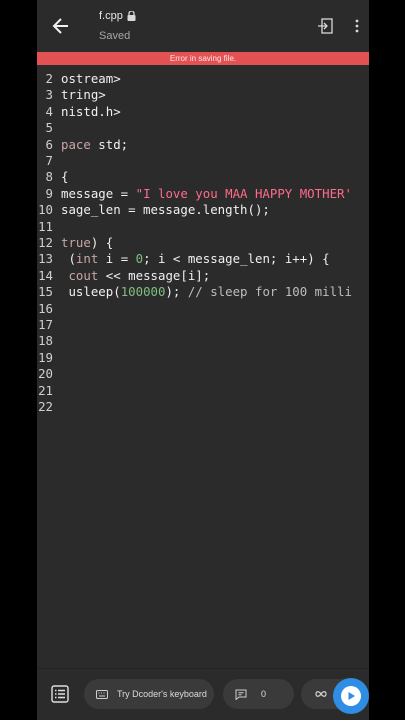 This screenshot has width=405, height=720. I want to click on code-line: 16, so click(203, 309).